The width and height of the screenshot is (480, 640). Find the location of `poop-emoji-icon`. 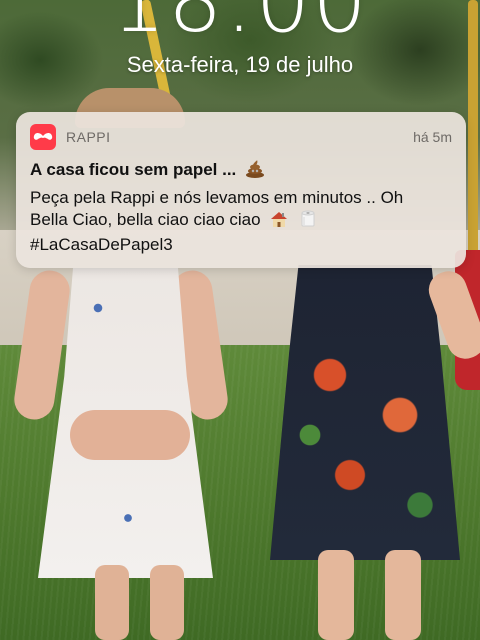

poop-emoji-icon is located at coordinates (255, 171).